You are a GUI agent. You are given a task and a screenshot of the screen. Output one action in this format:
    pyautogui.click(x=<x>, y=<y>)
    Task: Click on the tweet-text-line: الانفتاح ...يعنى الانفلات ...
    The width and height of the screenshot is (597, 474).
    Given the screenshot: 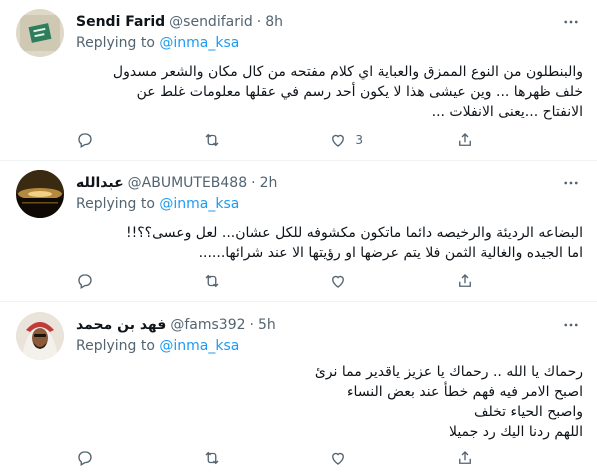 What is the action you would take?
    pyautogui.click(x=507, y=112)
    